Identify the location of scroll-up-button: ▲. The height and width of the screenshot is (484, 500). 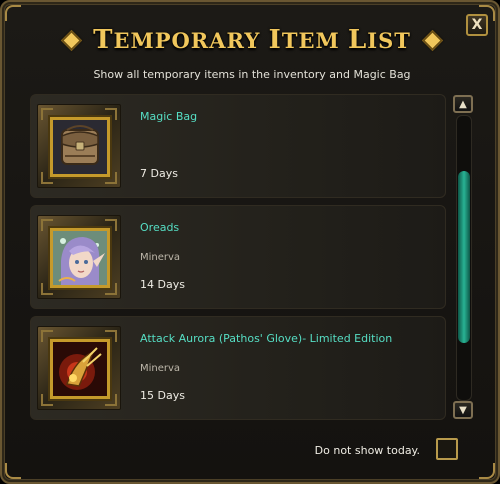
(463, 104).